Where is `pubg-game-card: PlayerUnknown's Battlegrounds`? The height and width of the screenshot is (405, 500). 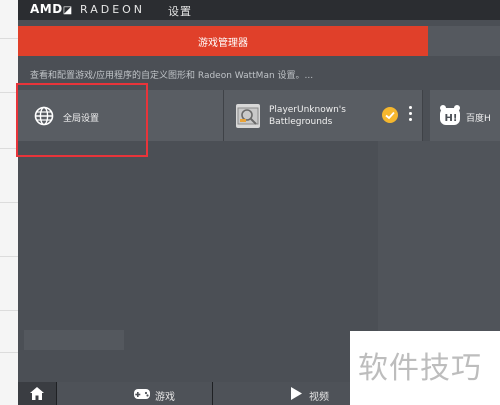 pubg-game-card: PlayerUnknown's Battlegrounds is located at coordinates (323, 115).